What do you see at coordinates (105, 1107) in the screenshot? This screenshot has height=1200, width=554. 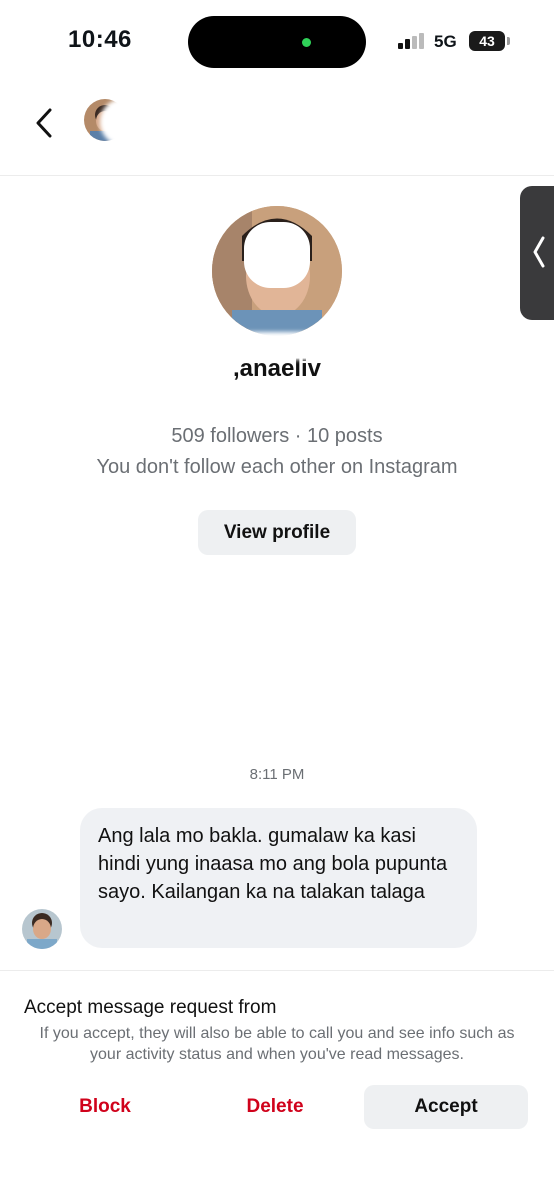 I see `block-button: Block` at bounding box center [105, 1107].